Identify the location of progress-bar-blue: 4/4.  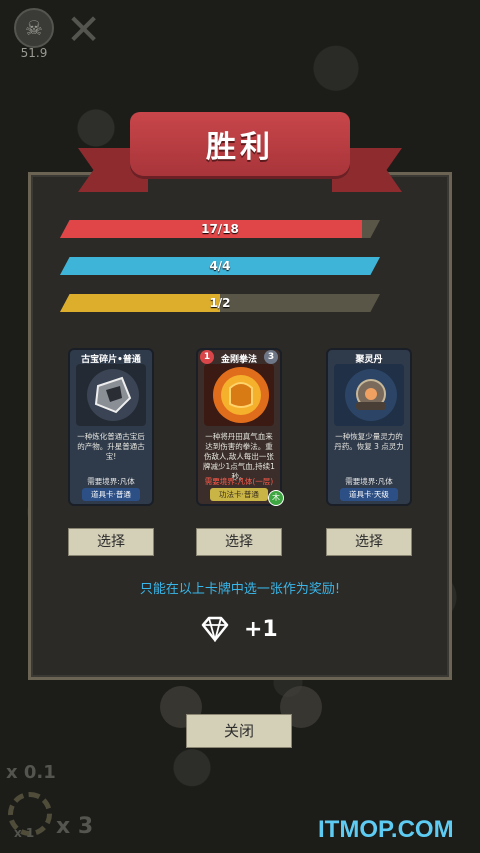
(220, 266).